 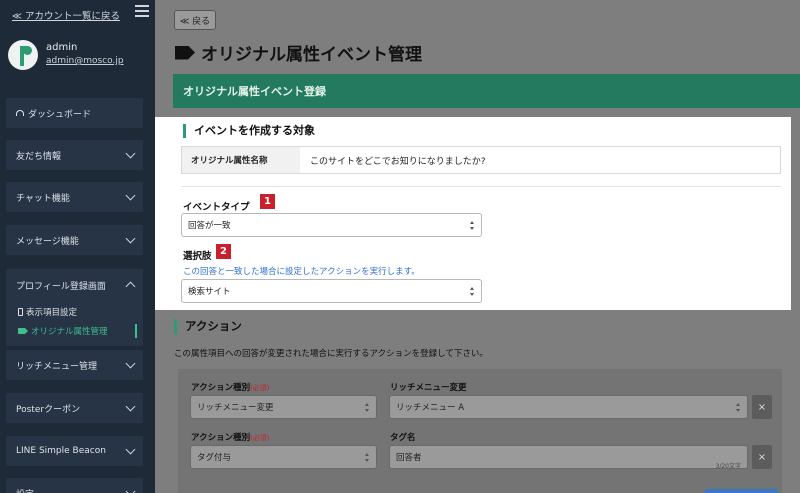 I want to click on sidebar-item-messages: メッセージ機能, so click(x=74, y=240).